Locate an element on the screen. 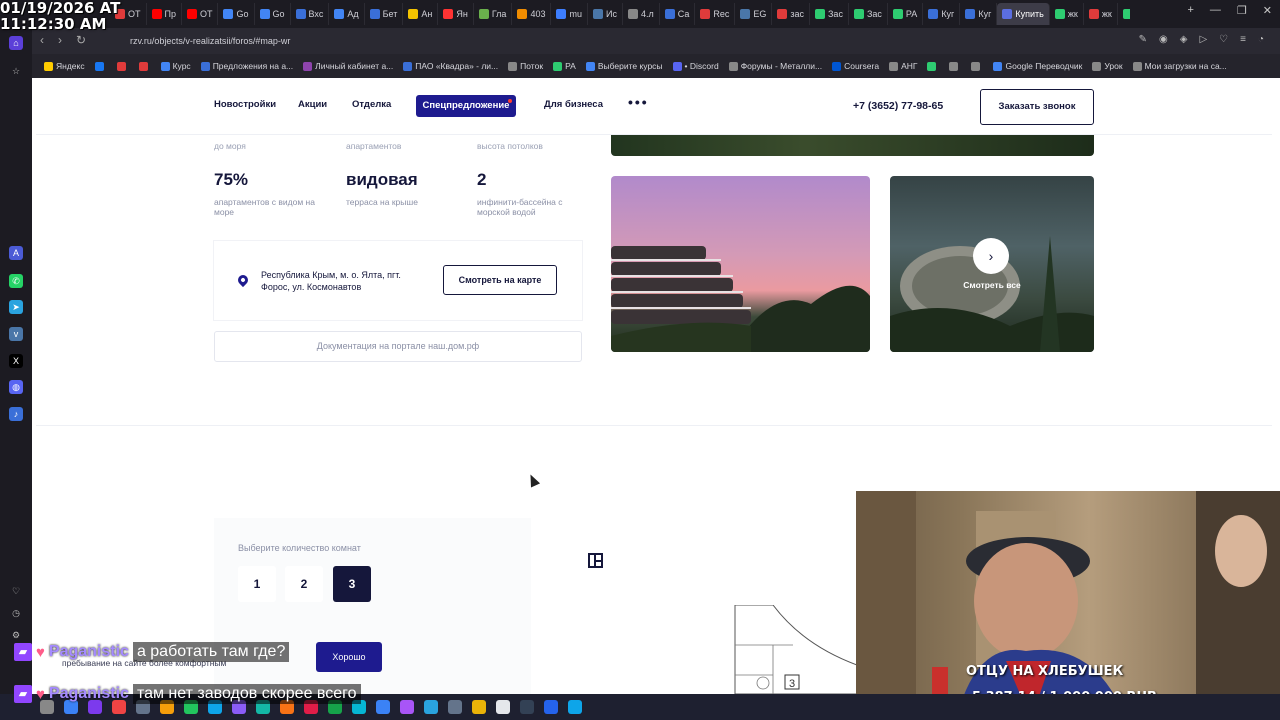 The image size is (1280, 720). browser-tab: РА is located at coordinates (906, 14).